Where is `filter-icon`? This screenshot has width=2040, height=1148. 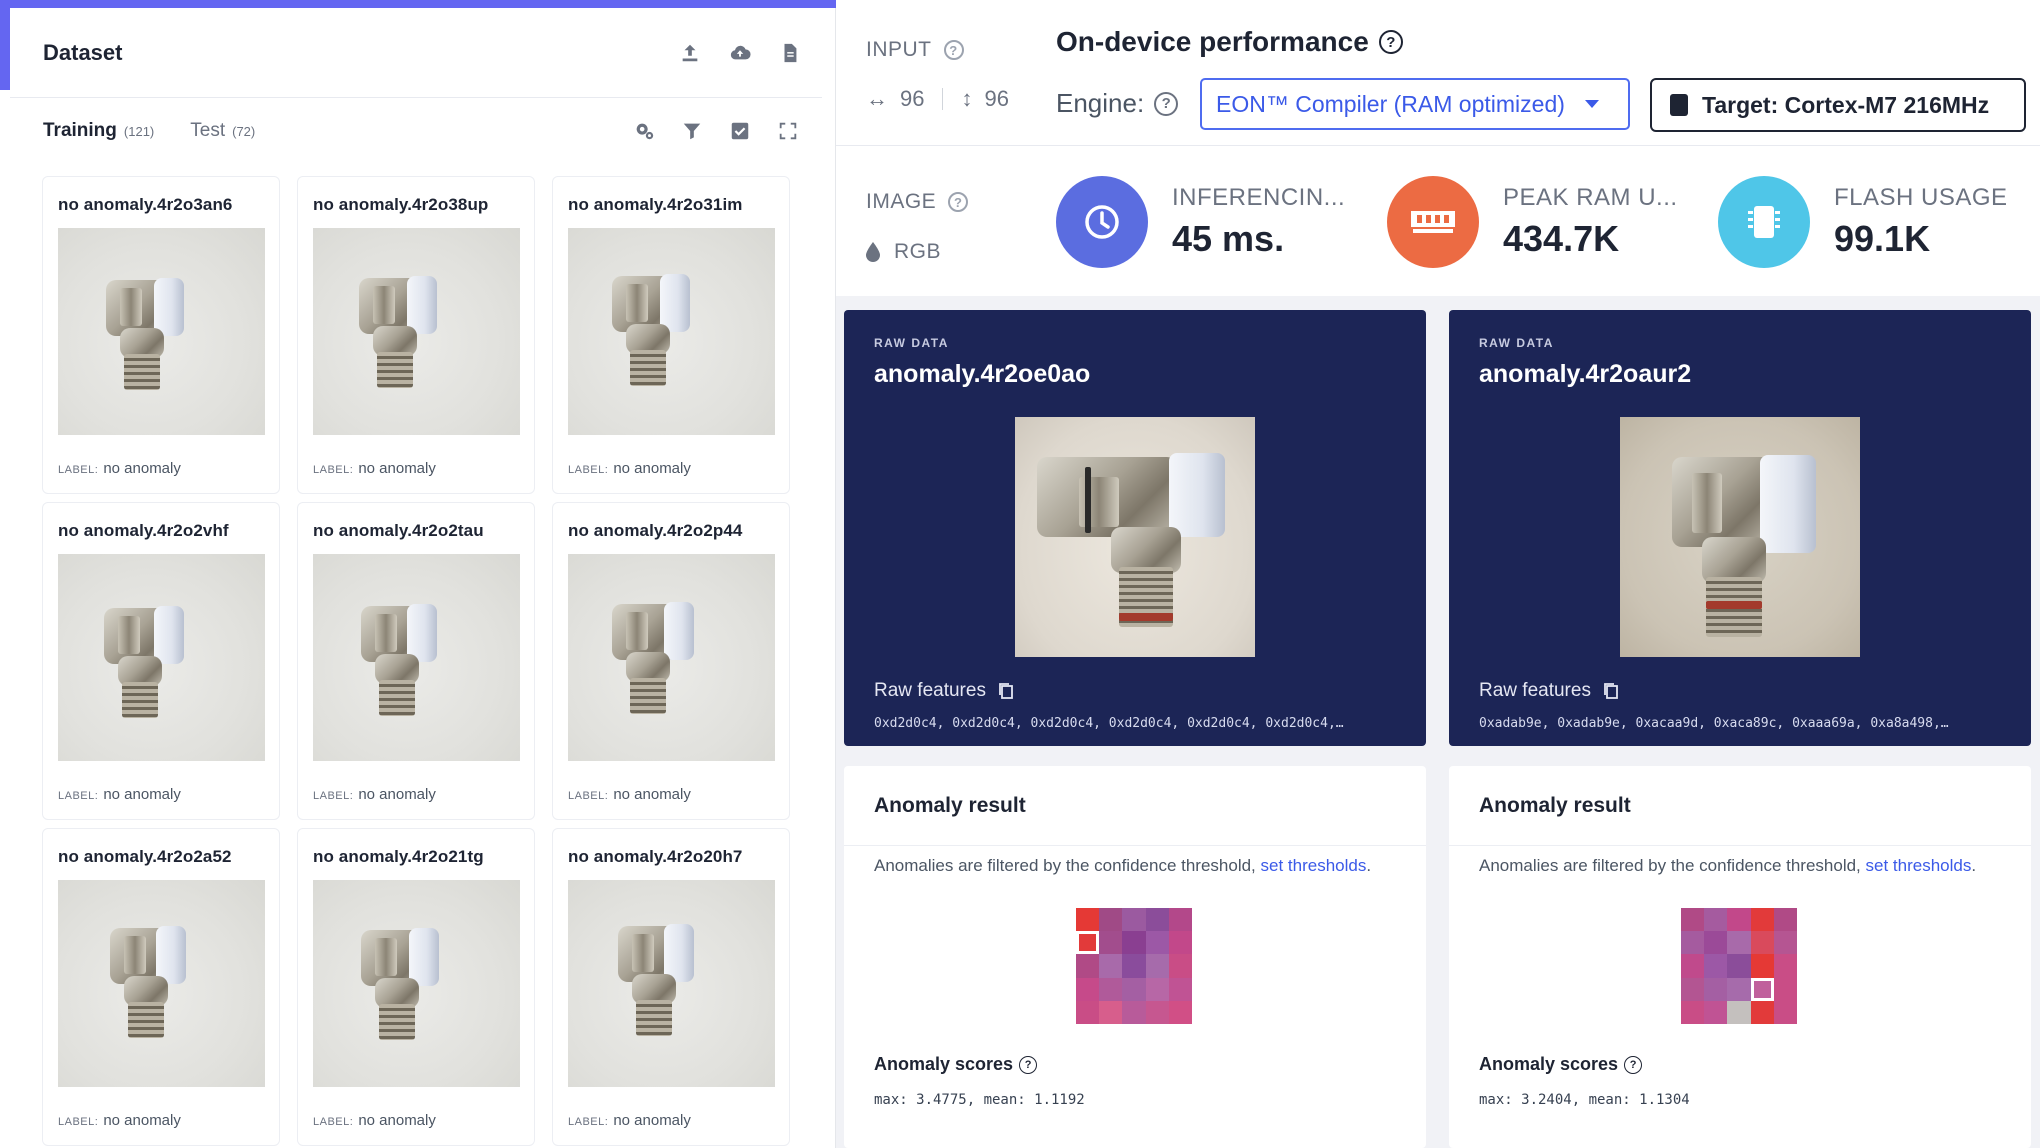 filter-icon is located at coordinates (692, 131).